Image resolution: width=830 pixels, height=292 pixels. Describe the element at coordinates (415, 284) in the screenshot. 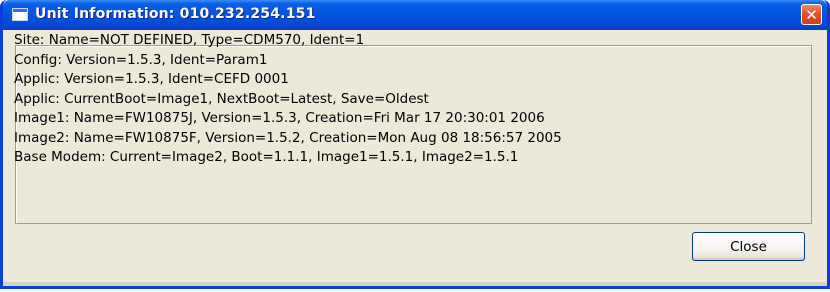

I see `window-bottom-edge` at that location.